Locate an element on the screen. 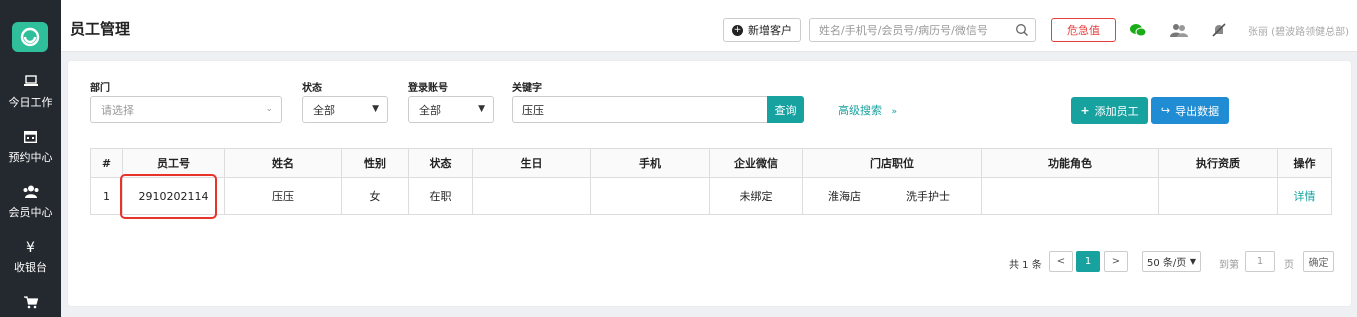 Image resolution: width=1357 pixels, height=317 pixels. account-select: 全部 ▼ is located at coordinates (451, 109).